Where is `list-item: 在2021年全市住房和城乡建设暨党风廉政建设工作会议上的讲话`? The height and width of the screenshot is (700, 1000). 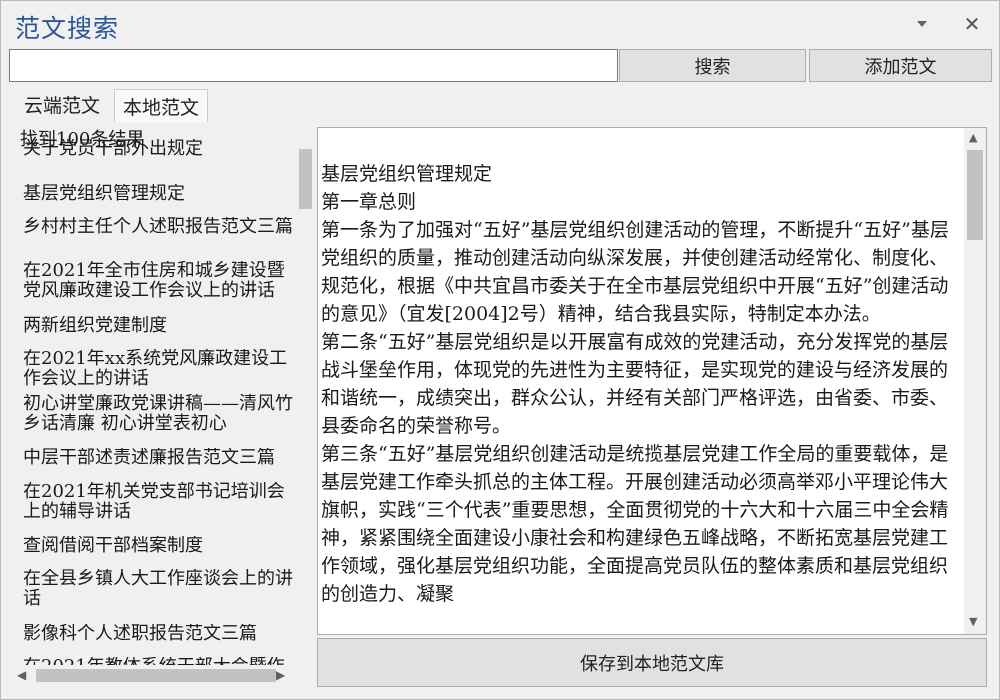
list-item: 在2021年全市住房和城乡建设暨党风廉政建设工作会议上的讲话 is located at coordinates (160, 281).